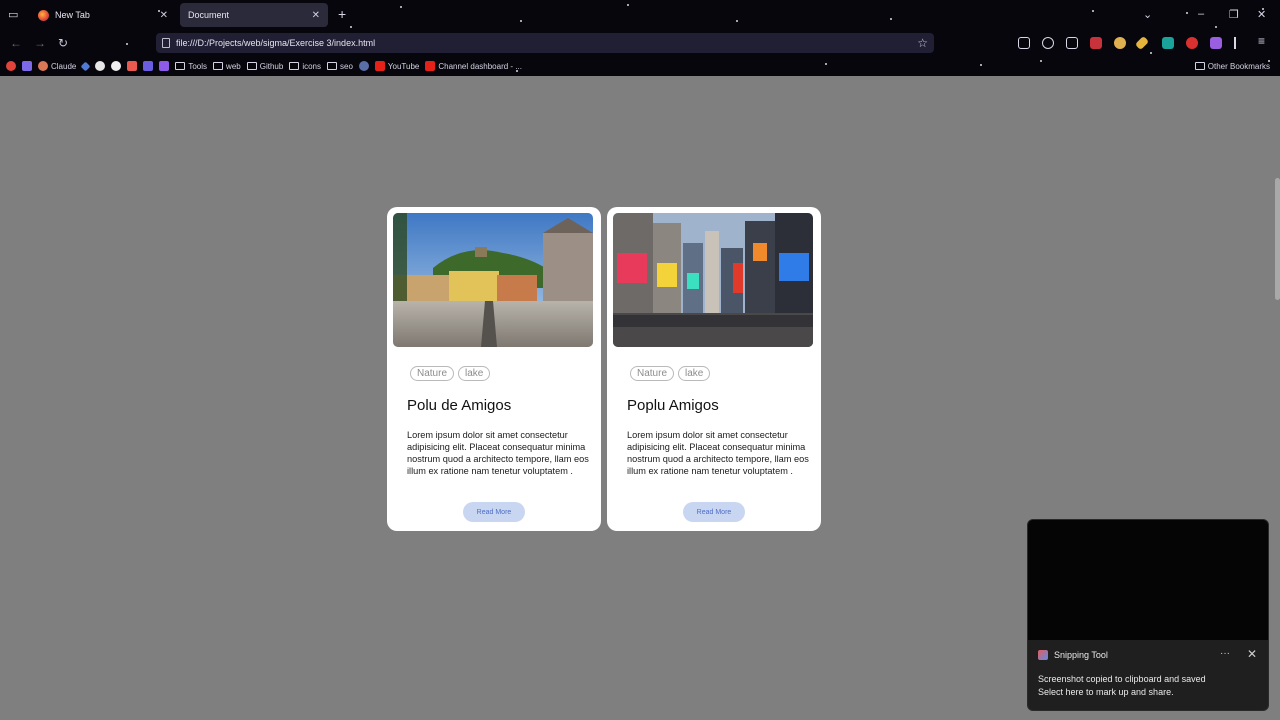 The width and height of the screenshot is (1280, 720). I want to click on tab-label: New Tab, so click(72, 15).